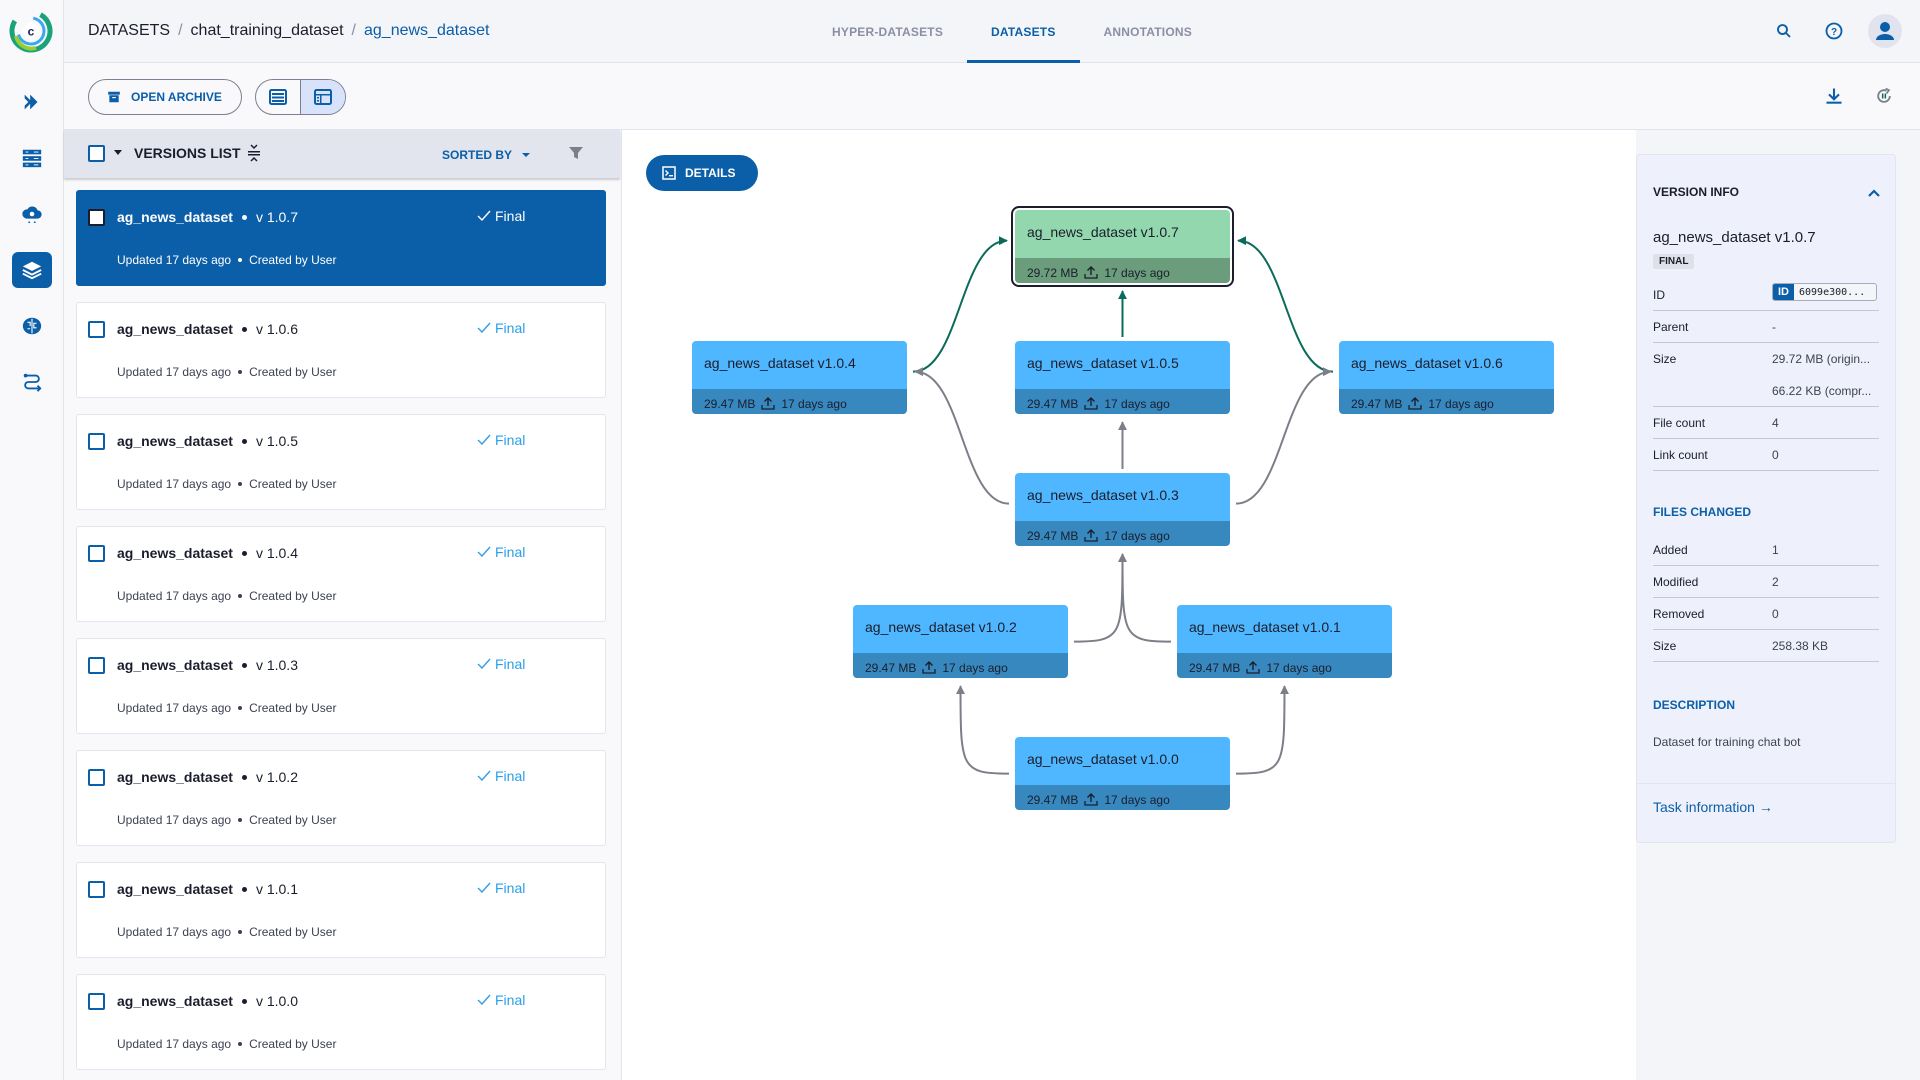 This screenshot has height=1080, width=1920. I want to click on user-avatar, so click(1885, 31).